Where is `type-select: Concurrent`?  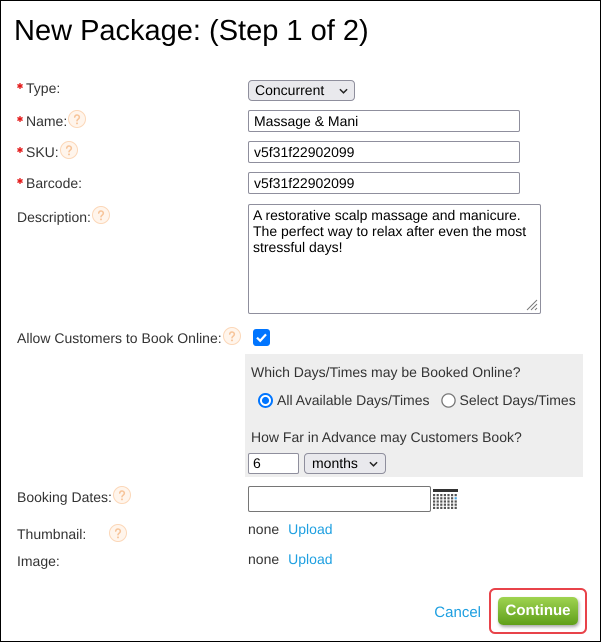 type-select: Concurrent is located at coordinates (301, 90).